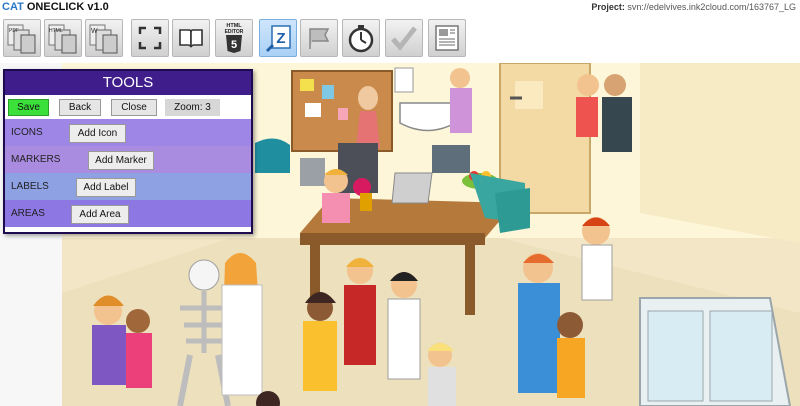 Image resolution: width=800 pixels, height=406 pixels. I want to click on tools-row-labels: LABELS Add Label, so click(128, 186).